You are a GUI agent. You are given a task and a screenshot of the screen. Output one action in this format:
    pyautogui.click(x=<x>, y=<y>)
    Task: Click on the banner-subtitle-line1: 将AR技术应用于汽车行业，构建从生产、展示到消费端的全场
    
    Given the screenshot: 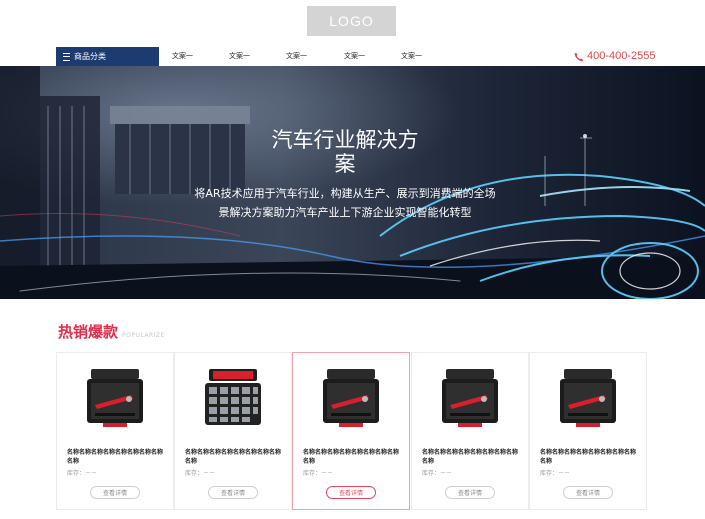 What is the action you would take?
    pyautogui.click(x=345, y=193)
    